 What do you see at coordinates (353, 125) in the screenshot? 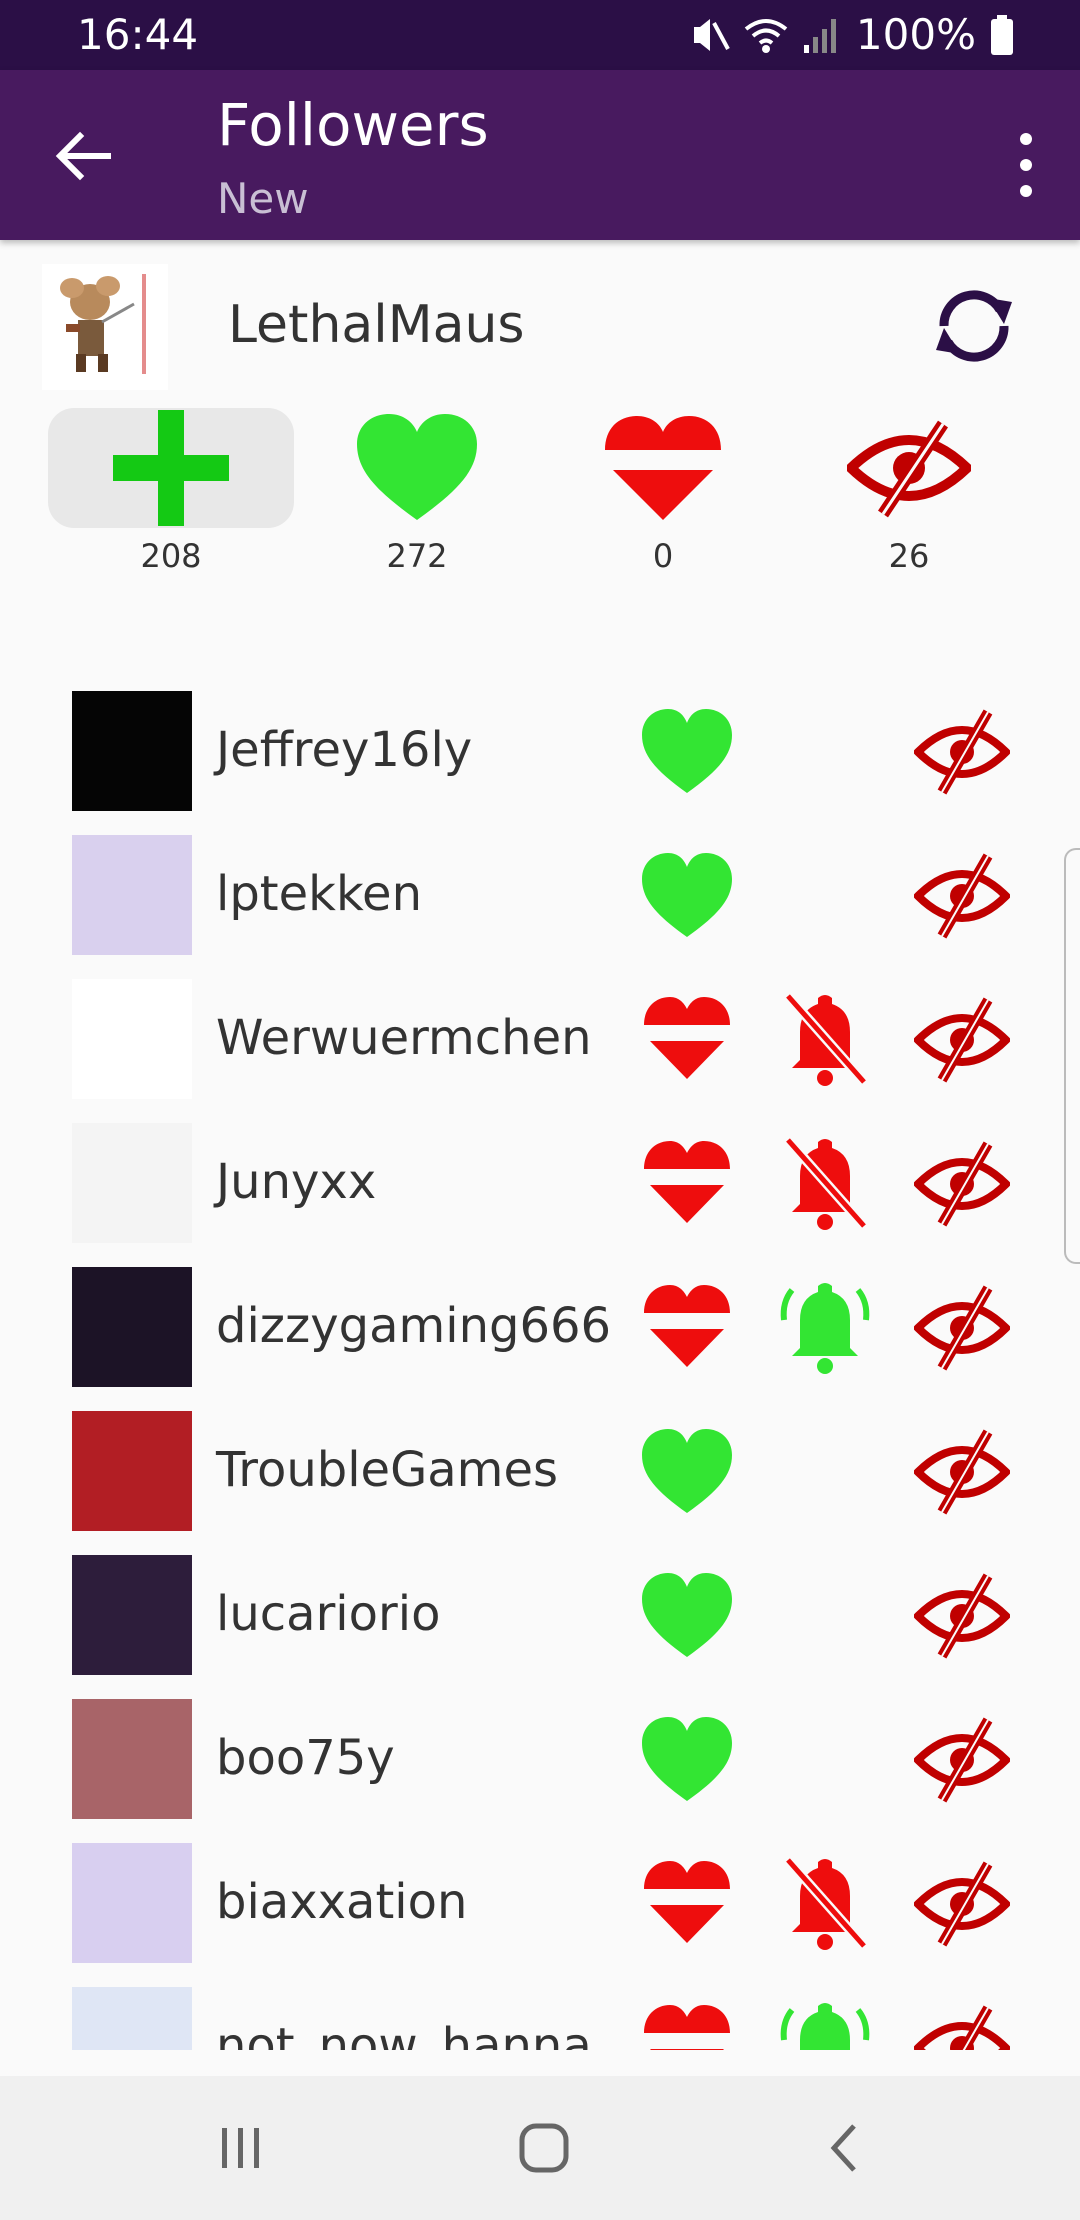
I see `page-title: Followers` at bounding box center [353, 125].